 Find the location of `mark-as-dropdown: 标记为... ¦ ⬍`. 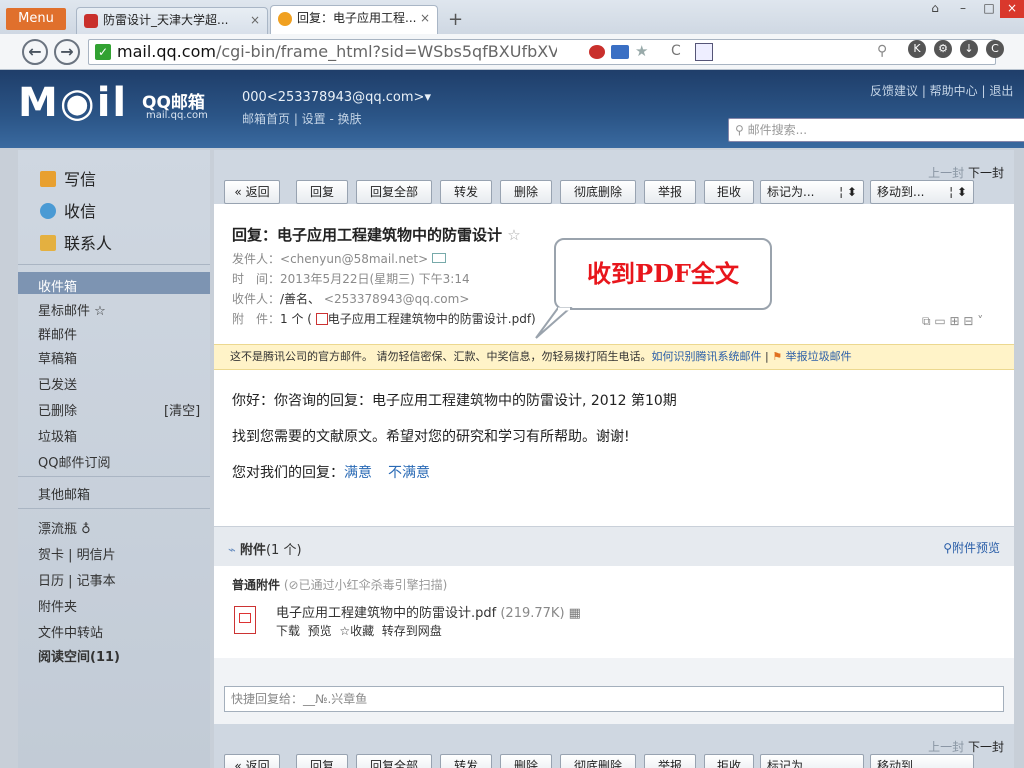

mark-as-dropdown: 标记为... ¦ ⬍ is located at coordinates (812, 192).